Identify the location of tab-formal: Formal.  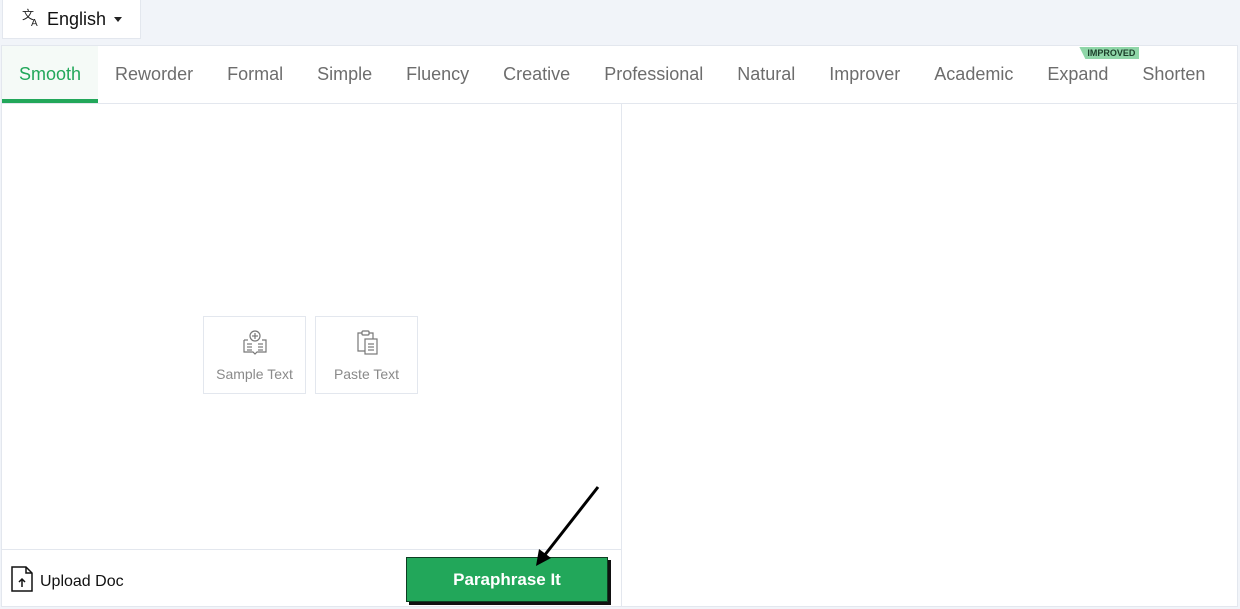
(255, 74).